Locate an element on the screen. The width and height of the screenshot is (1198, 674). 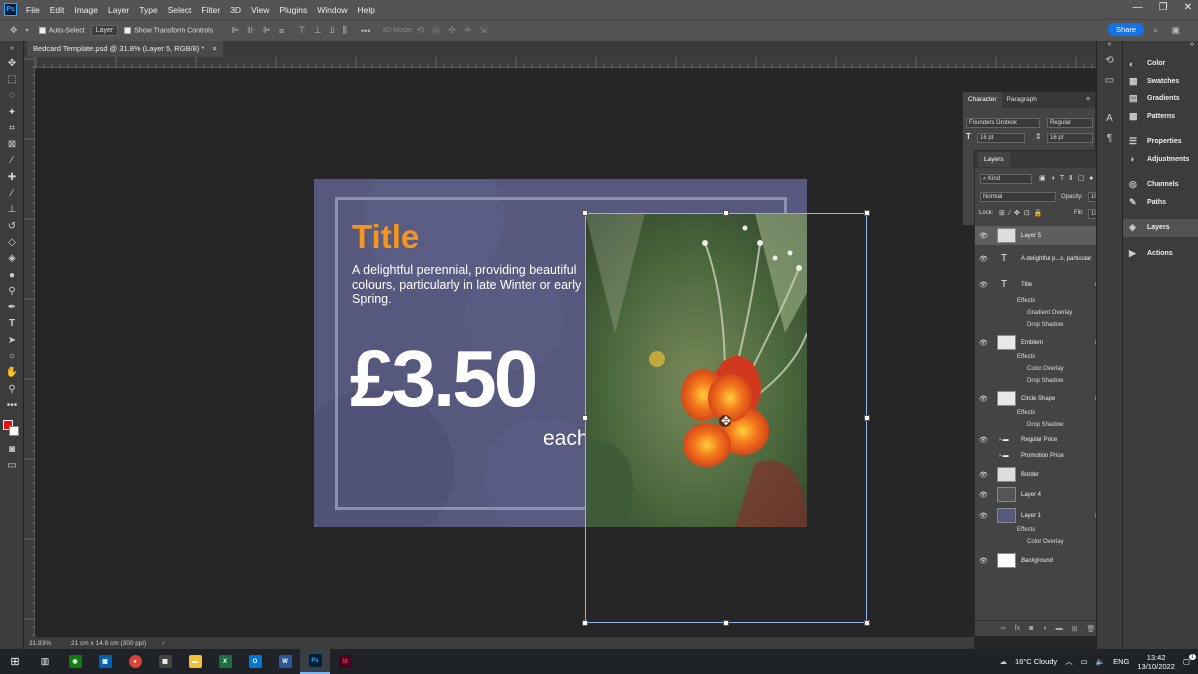
maximize-icon: ❐ is located at coordinates (1163, 7).